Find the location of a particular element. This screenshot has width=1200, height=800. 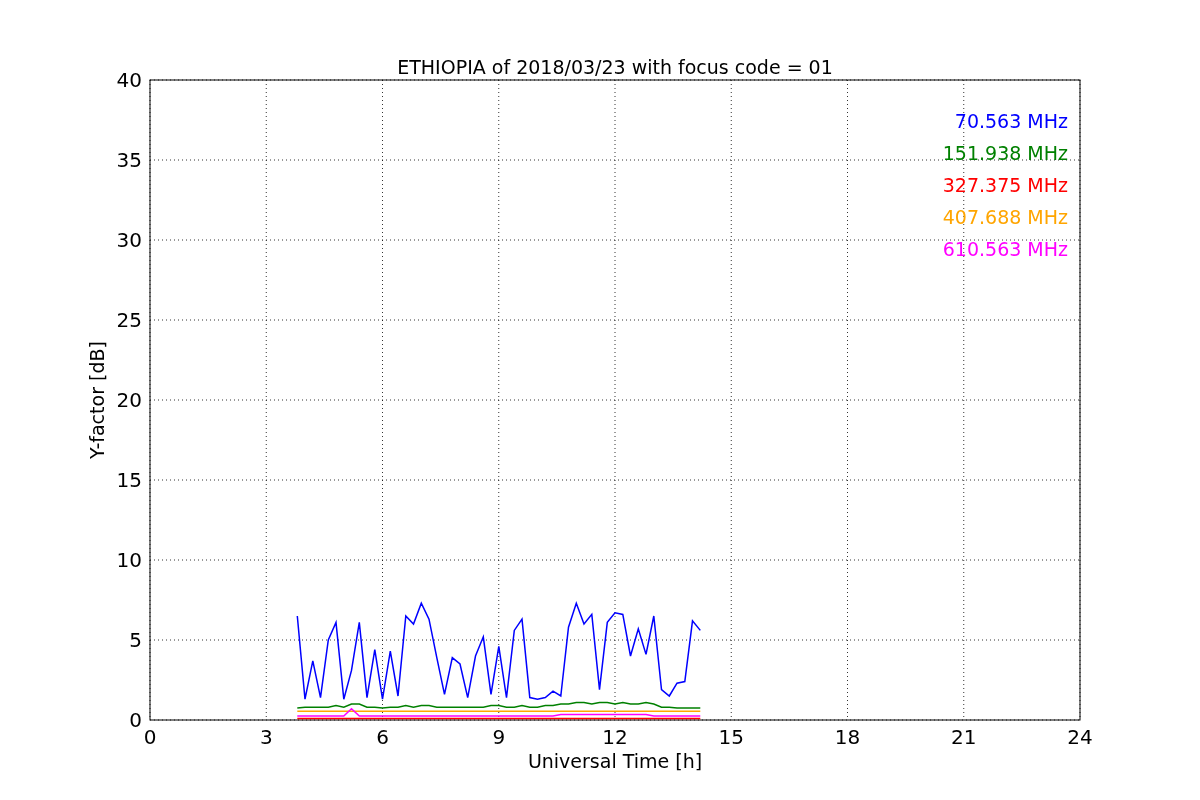

chart-title: ETHIOPIA of 2018/03/23 with focus code = 01 is located at coordinates (615, 67).